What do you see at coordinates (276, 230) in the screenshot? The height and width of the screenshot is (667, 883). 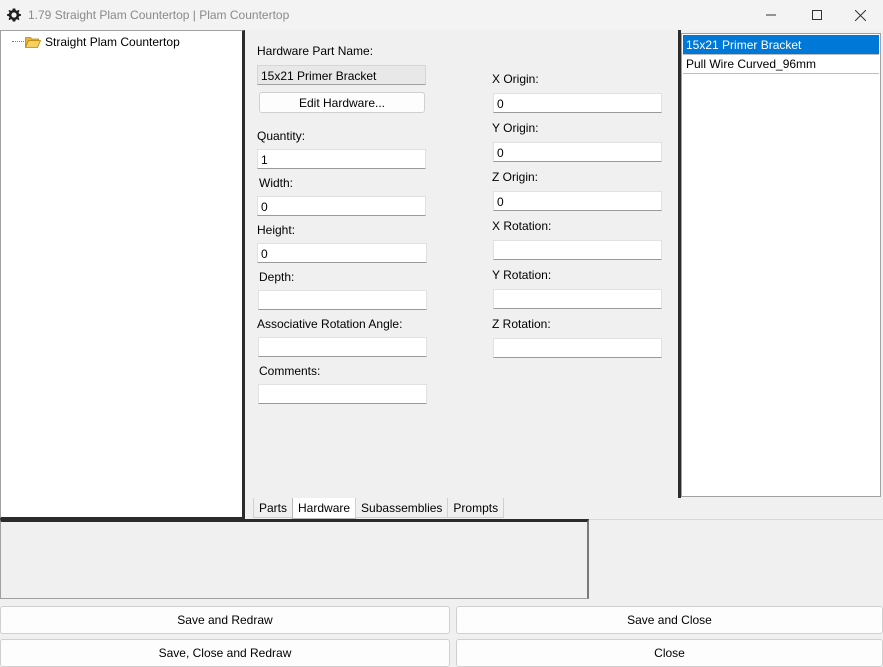 I see `height-label: Height:` at bounding box center [276, 230].